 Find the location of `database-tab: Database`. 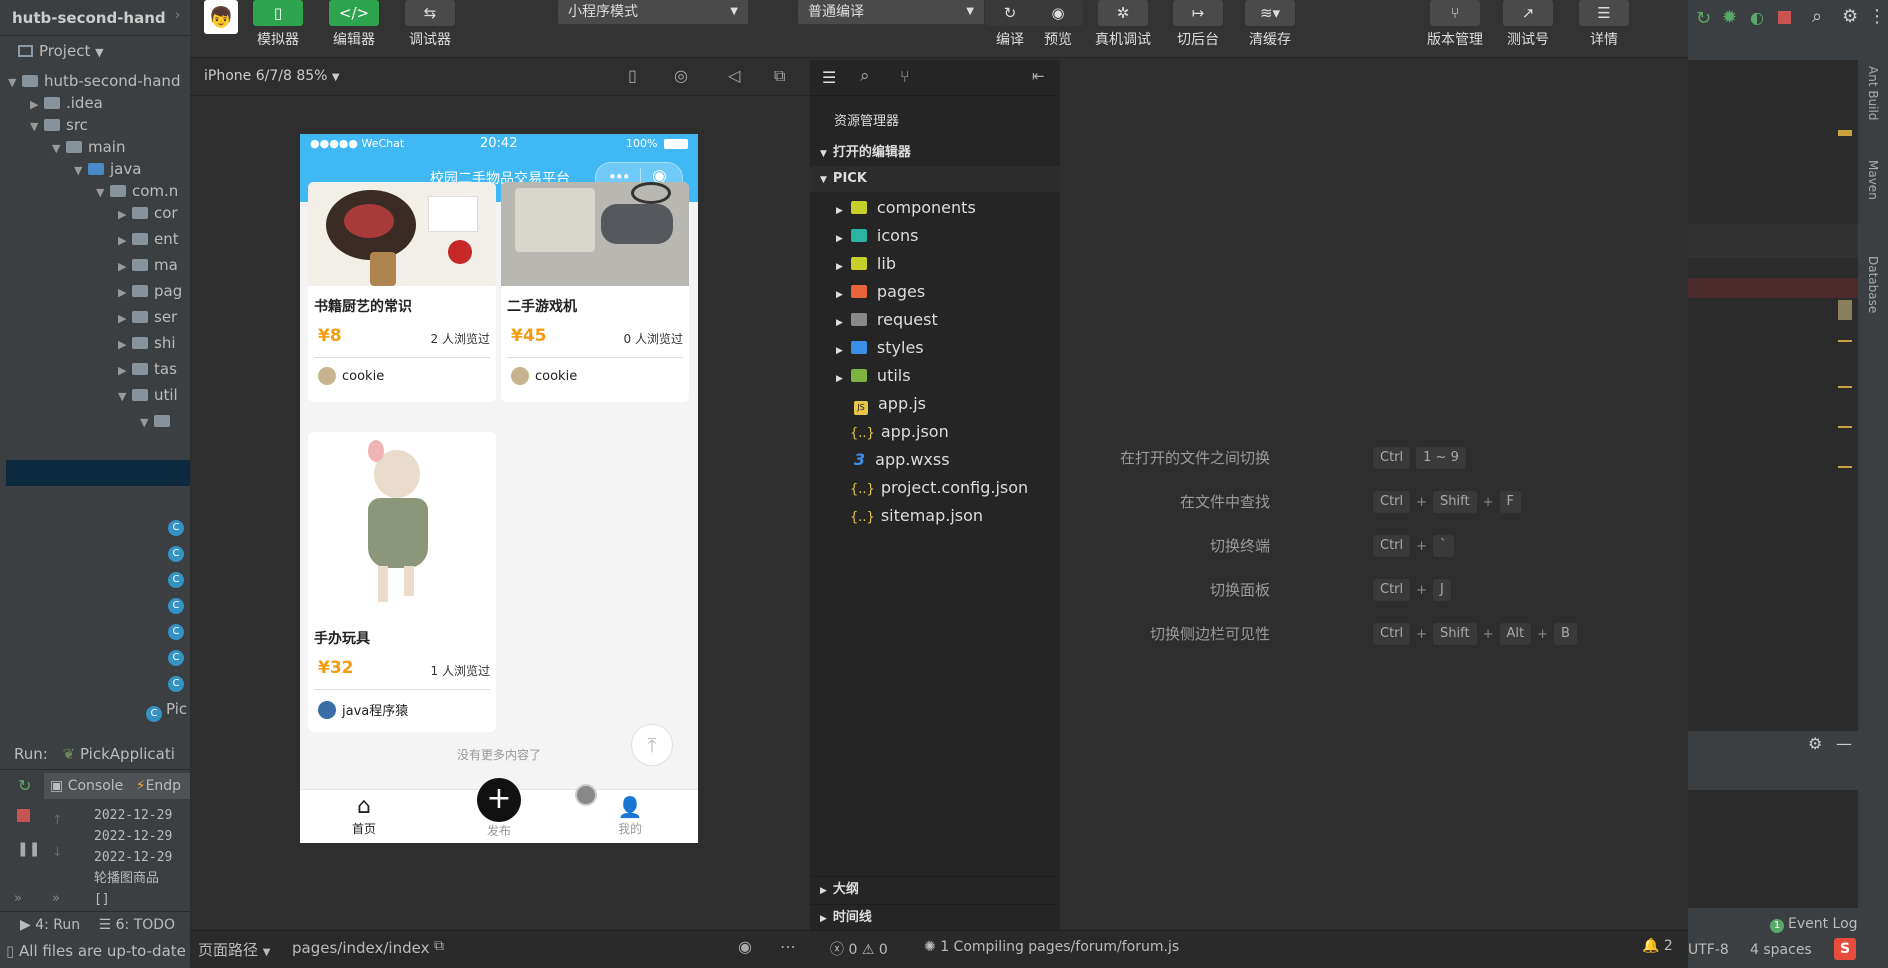

database-tab: Database is located at coordinates (1873, 284).